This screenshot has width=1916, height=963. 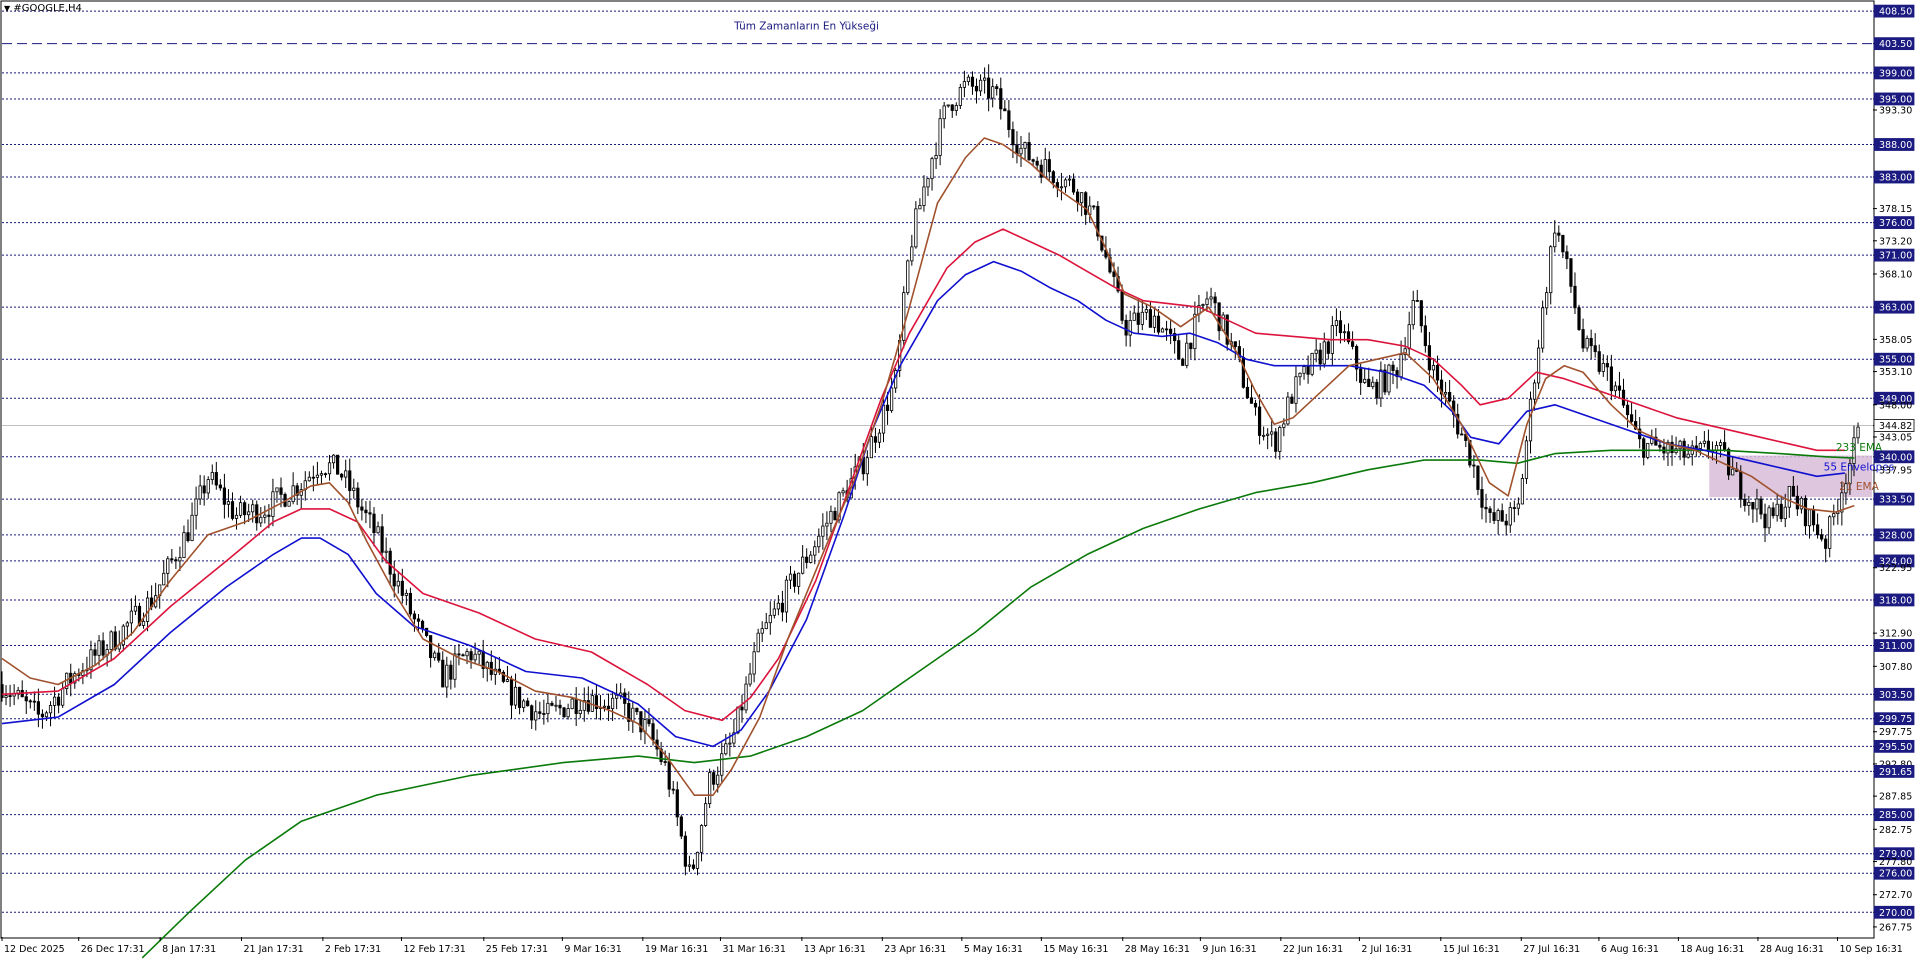 What do you see at coordinates (1895, 830) in the screenshot?
I see `price-label: 282.75` at bounding box center [1895, 830].